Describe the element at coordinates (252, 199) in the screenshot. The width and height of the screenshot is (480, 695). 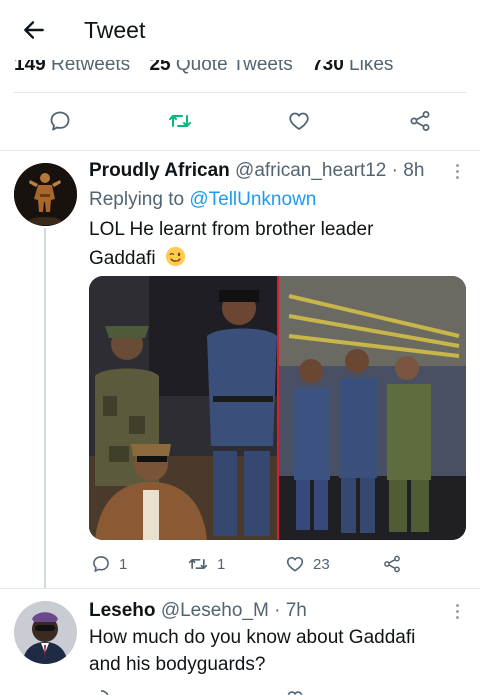
I see `replying-to-handle: @TellUnknown` at that location.